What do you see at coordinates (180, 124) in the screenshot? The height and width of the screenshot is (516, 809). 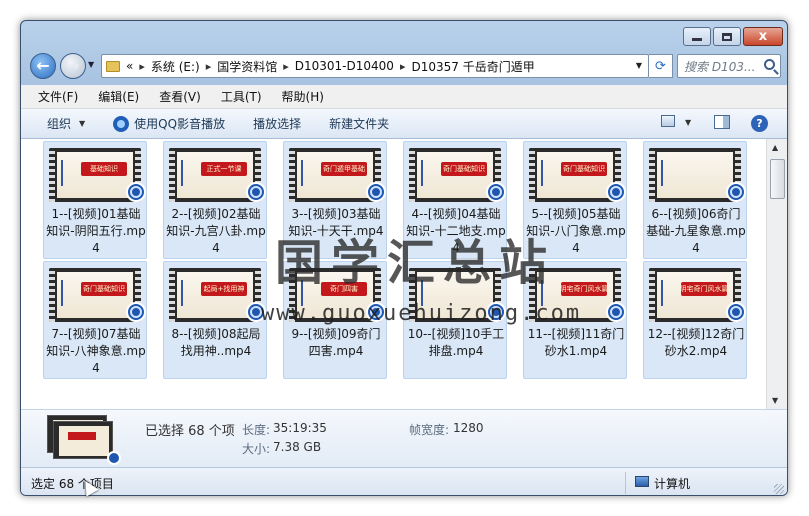 I see `play-with-qq-label: 使用QQ影音播放` at bounding box center [180, 124].